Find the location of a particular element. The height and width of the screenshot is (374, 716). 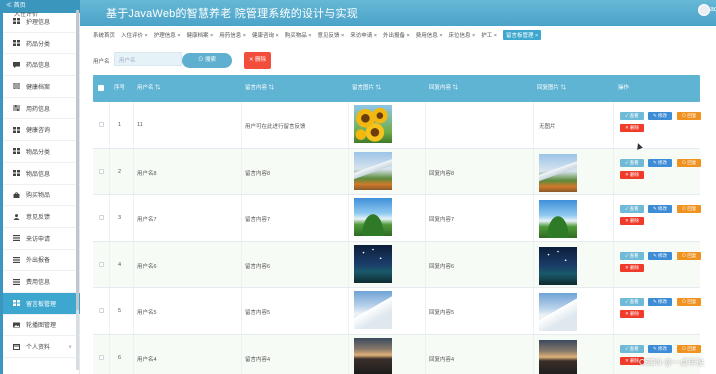

tab: 购买物品 × is located at coordinates (298, 35).